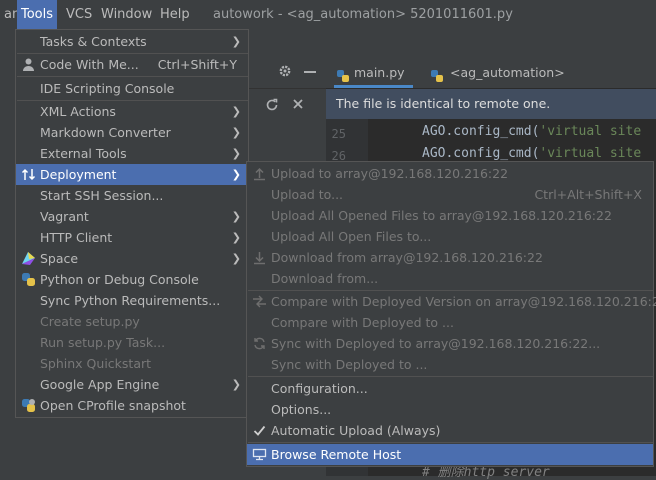 The image size is (656, 480). Describe the element at coordinates (443, 103) in the screenshot. I see `banner-text: The file is identical to remote one.` at that location.